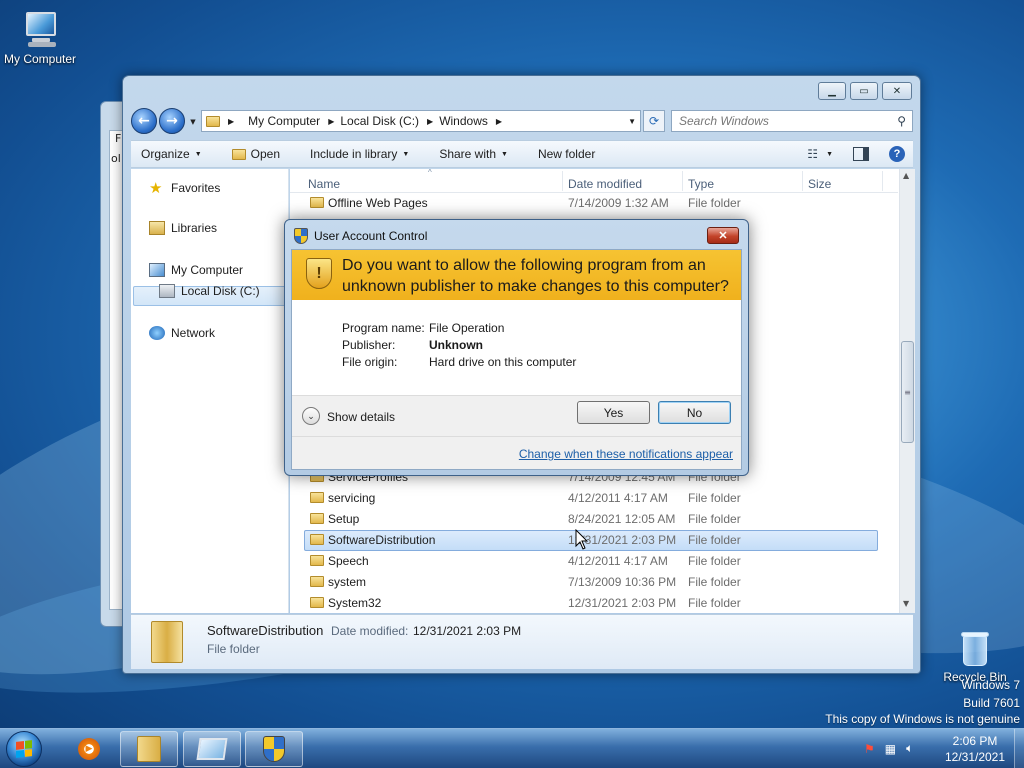 The height and width of the screenshot is (768, 1024). What do you see at coordinates (861, 154) in the screenshot?
I see `preview-pane-icon` at bounding box center [861, 154].